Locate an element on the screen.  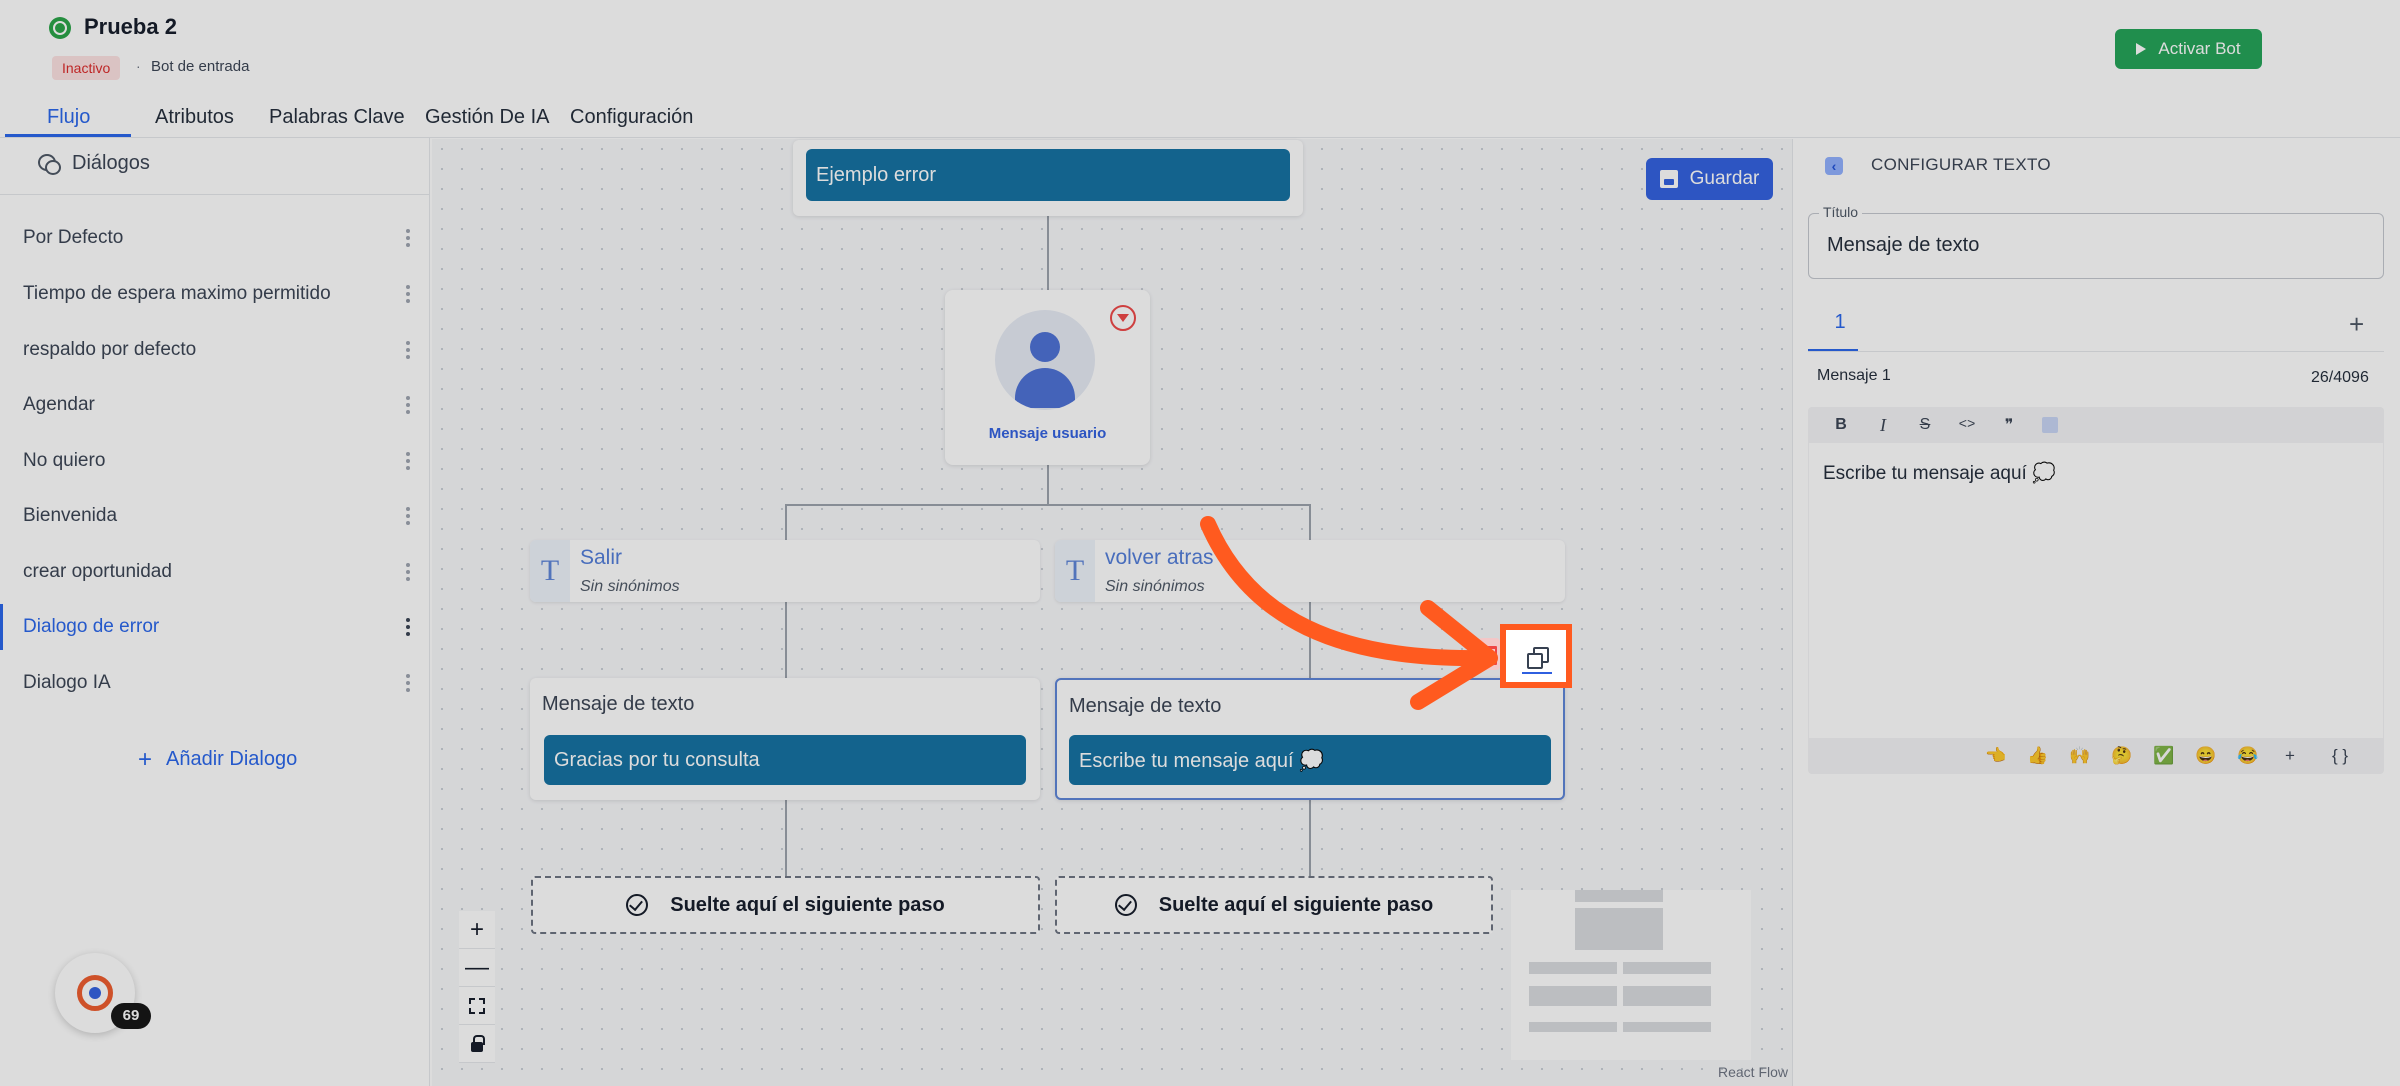
zoom-in-button: + is located at coordinates (477, 930).